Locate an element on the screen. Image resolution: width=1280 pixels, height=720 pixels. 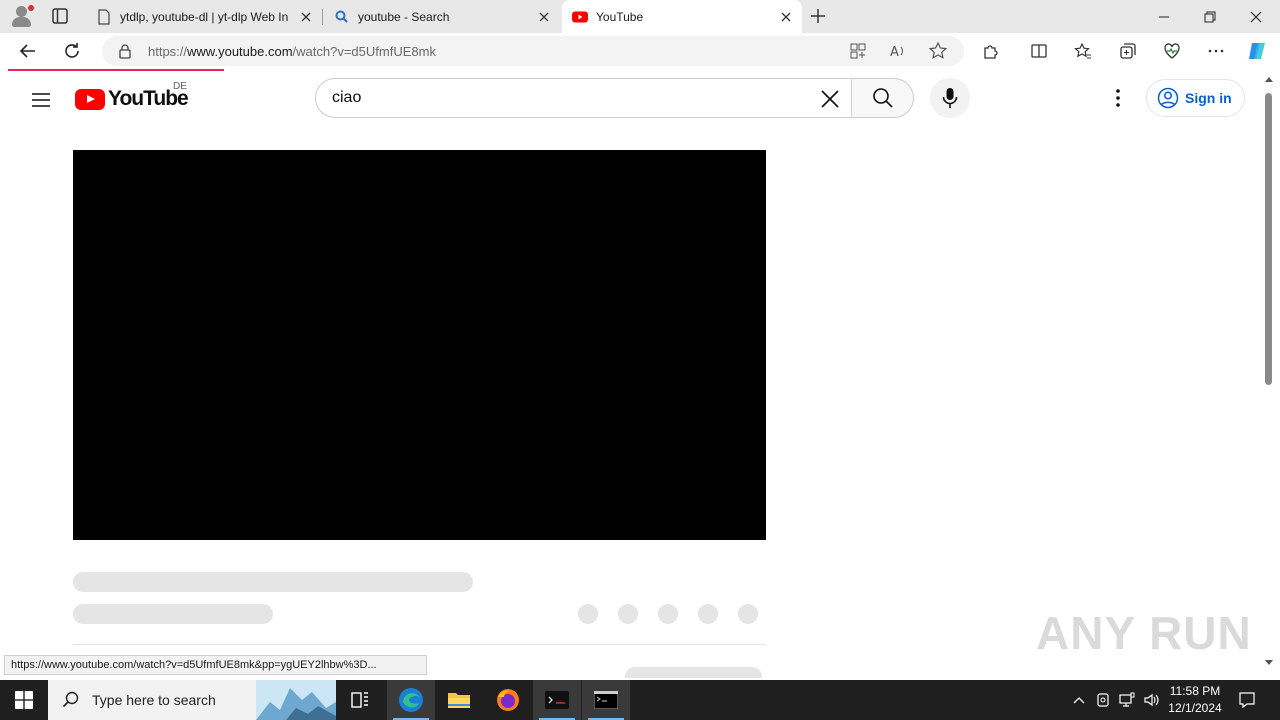
refresh-icon is located at coordinates (72, 50).